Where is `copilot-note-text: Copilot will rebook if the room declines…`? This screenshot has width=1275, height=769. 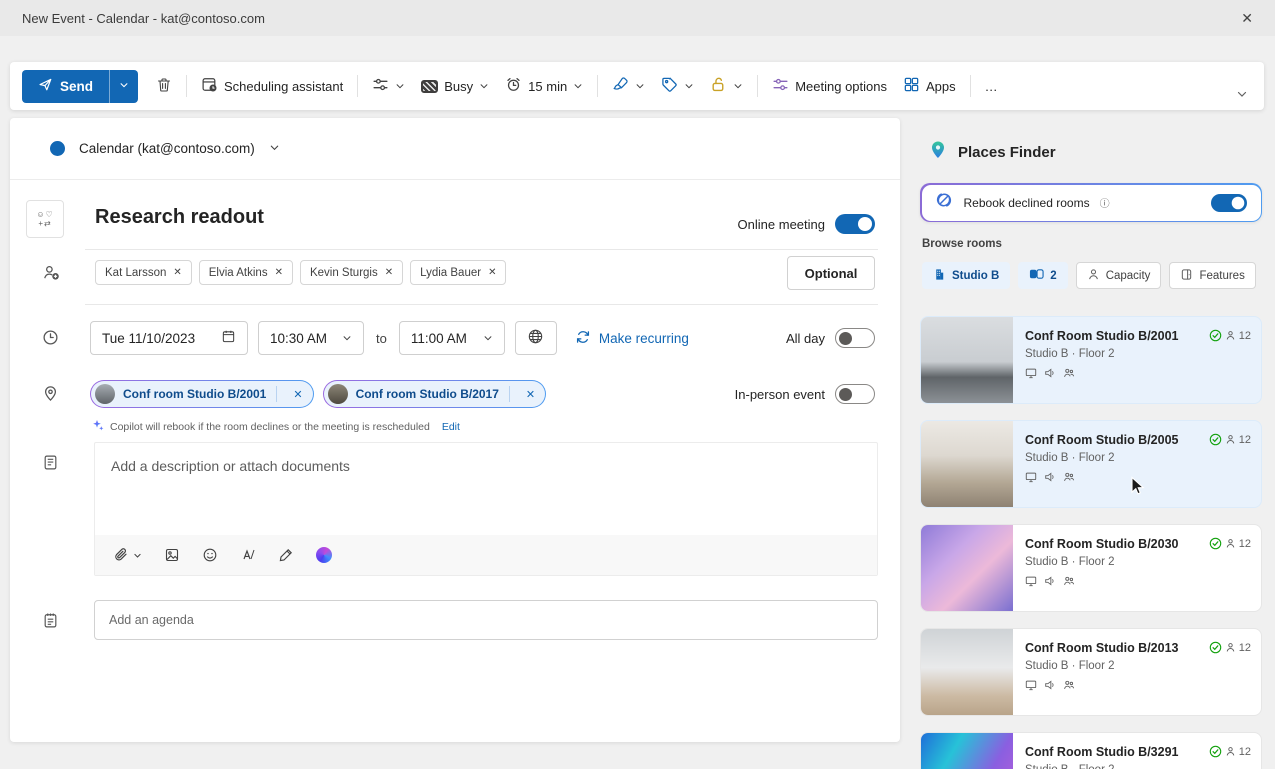 copilot-note-text: Copilot will rebook if the room declines… is located at coordinates (270, 426).